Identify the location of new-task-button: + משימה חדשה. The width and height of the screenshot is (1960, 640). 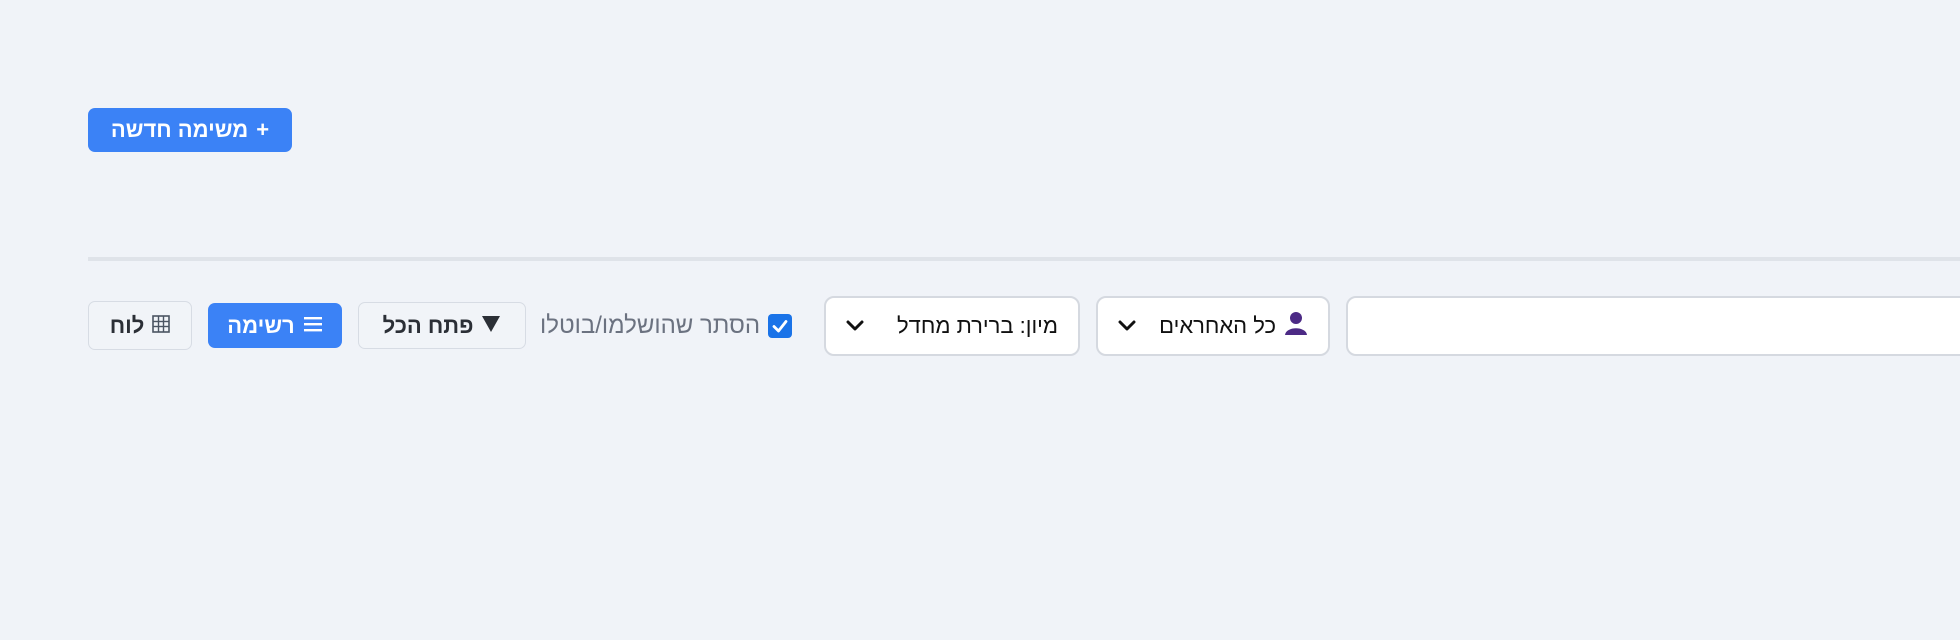
(190, 130).